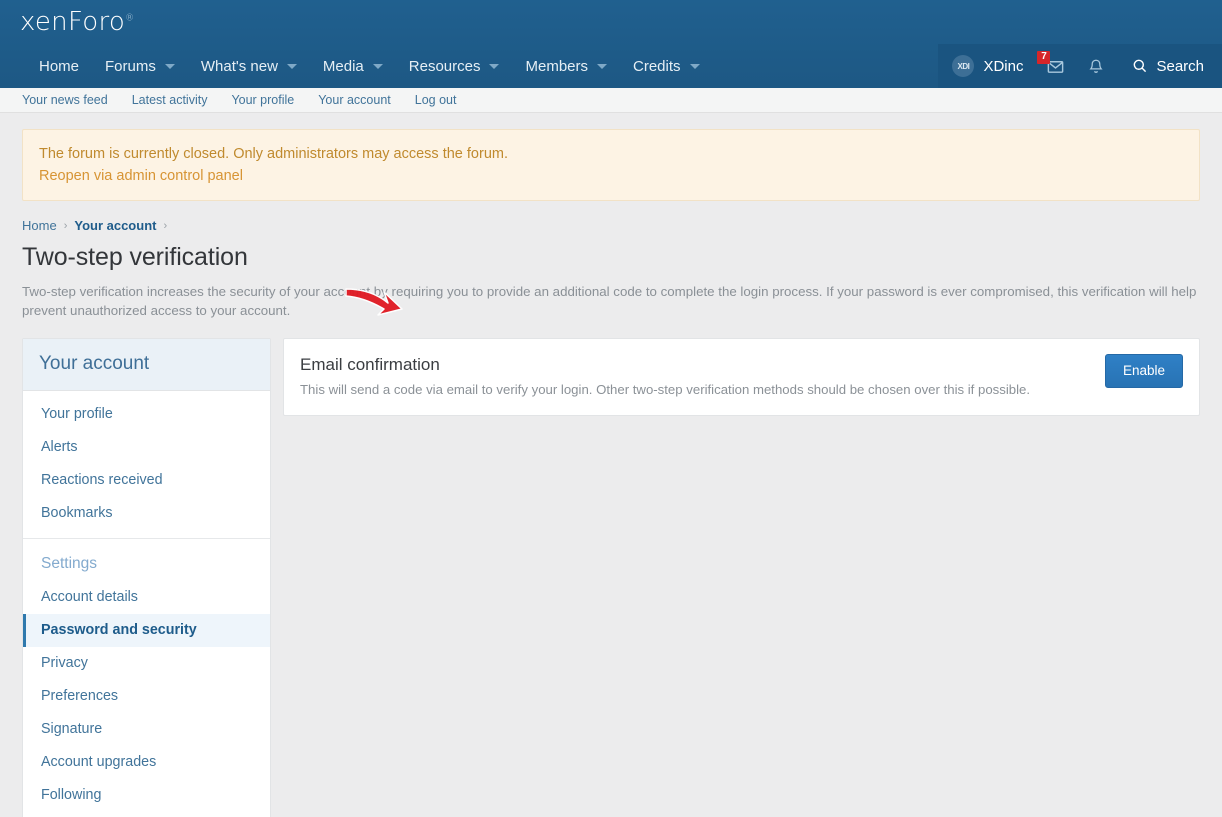 The image size is (1222, 817). What do you see at coordinates (146, 762) in the screenshot?
I see `sidebar-item-account-upgrades: Account upgrades` at bounding box center [146, 762].